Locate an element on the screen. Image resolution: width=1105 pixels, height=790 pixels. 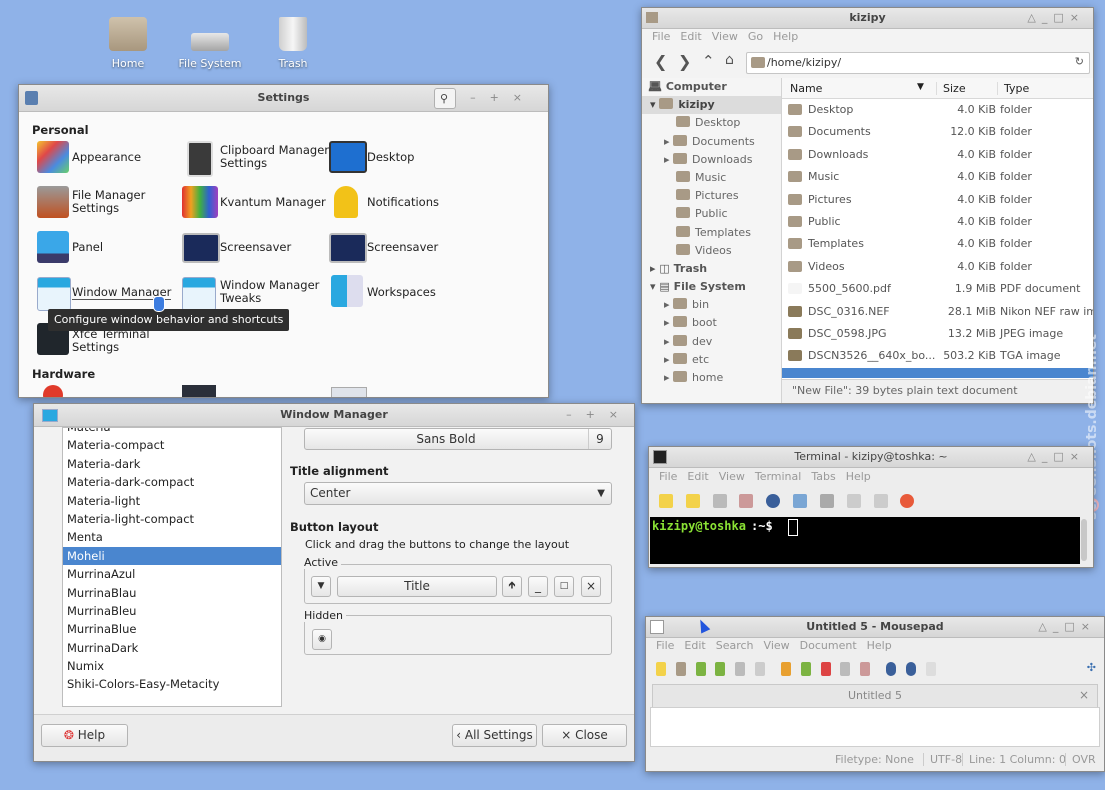
next-tab-icon is located at coordinates (880, 500).